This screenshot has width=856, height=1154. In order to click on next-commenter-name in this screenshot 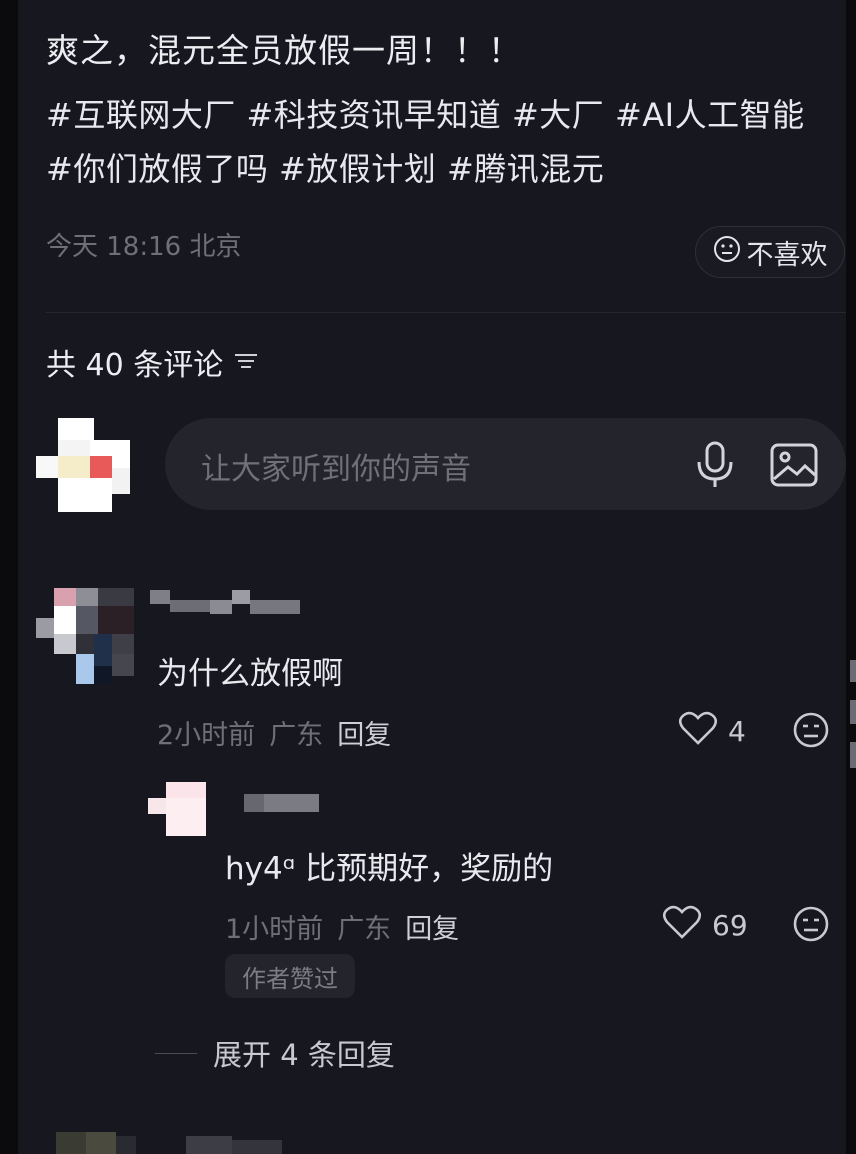, I will do `click(234, 1145)`.